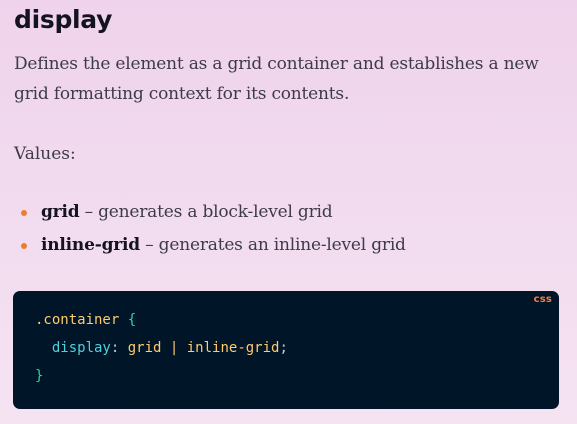 This screenshot has width=577, height=424. What do you see at coordinates (77, 320) in the screenshot?
I see `code-selector: .container` at bounding box center [77, 320].